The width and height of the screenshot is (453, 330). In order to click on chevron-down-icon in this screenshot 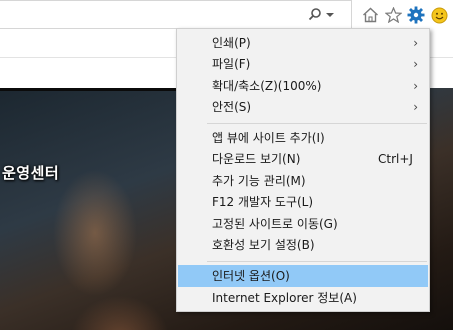, I will do `click(330, 16)`.